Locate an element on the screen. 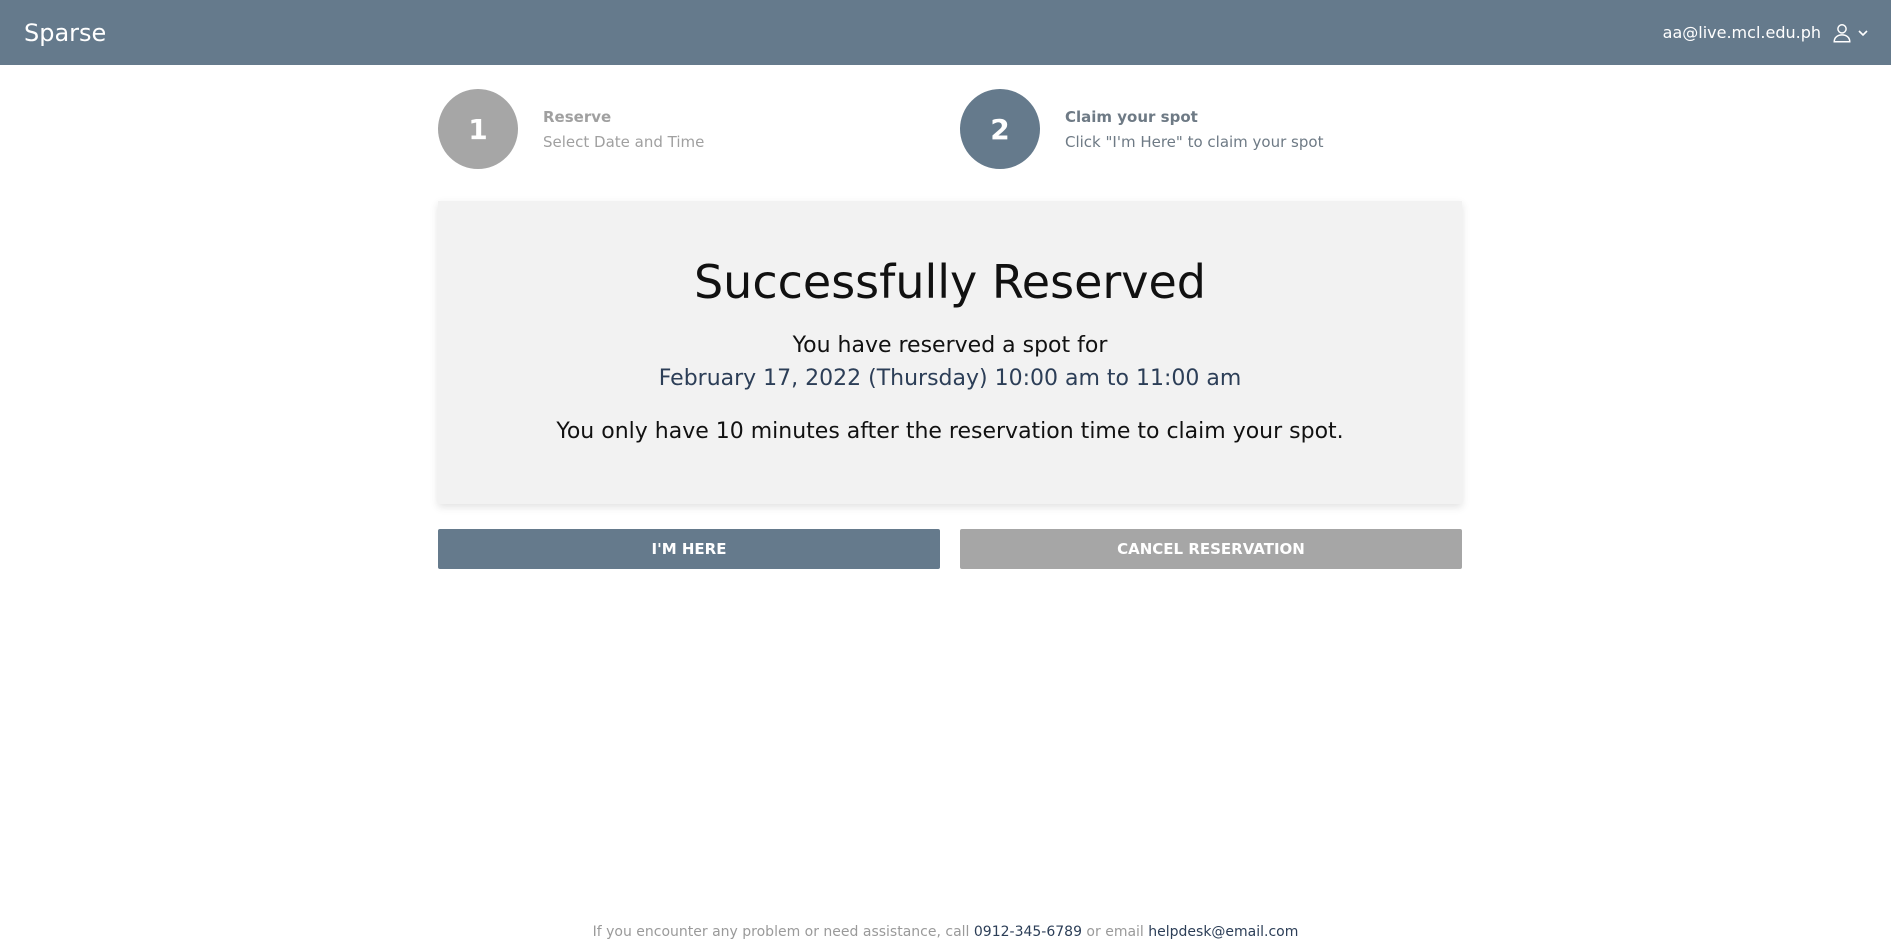  chevron-down-icon is located at coordinates (1863, 32).